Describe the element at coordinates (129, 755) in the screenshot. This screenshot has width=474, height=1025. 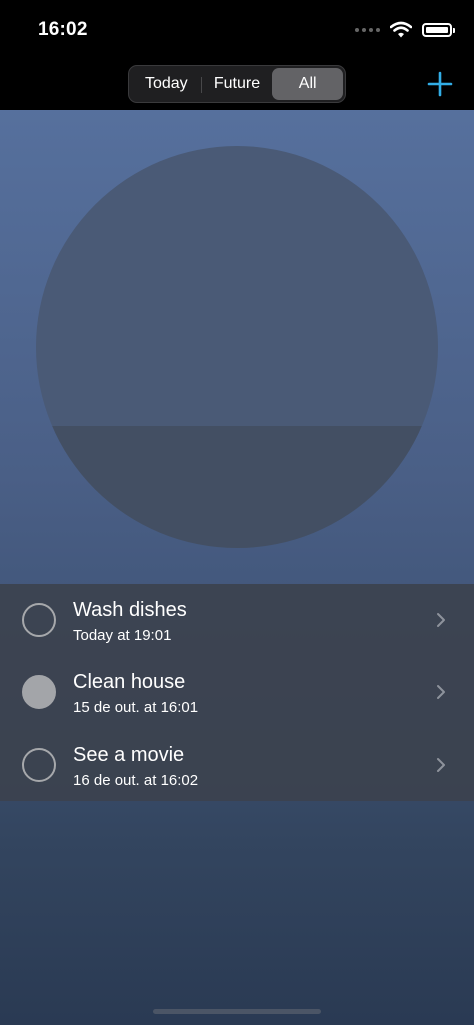
I see `task-title: See a movie` at that location.